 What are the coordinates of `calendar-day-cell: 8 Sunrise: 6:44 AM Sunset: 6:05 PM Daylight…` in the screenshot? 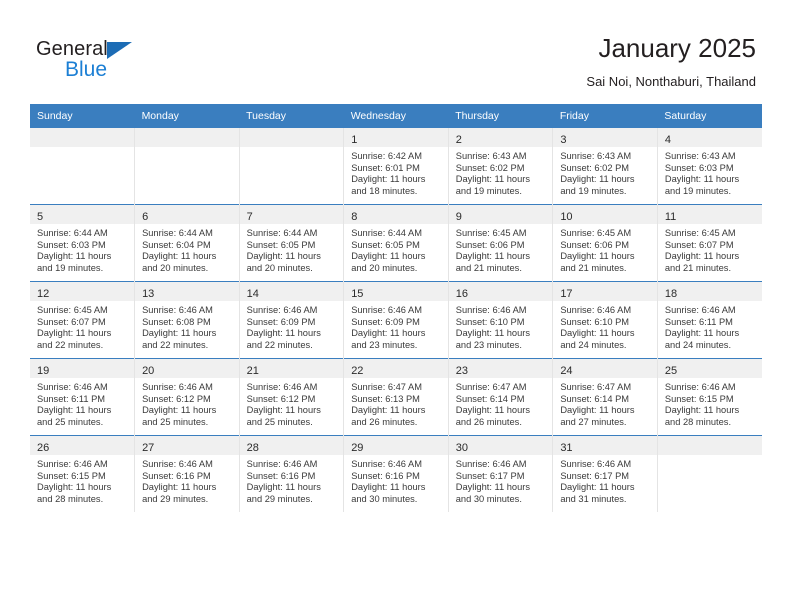 It's located at (396, 243).